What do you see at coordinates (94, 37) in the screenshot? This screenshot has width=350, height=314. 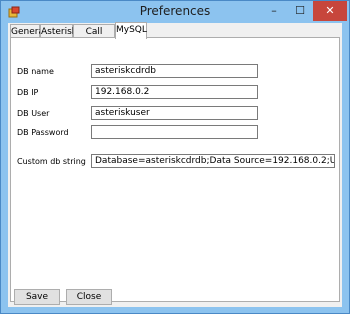 I see `tab-call-center: Call Center` at bounding box center [94, 37].